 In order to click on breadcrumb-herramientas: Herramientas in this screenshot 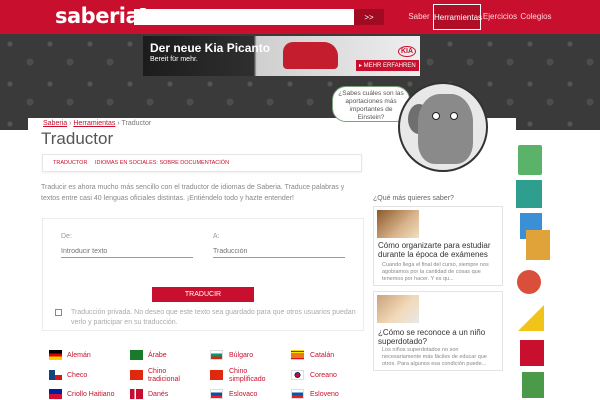, I will do `click(94, 123)`.